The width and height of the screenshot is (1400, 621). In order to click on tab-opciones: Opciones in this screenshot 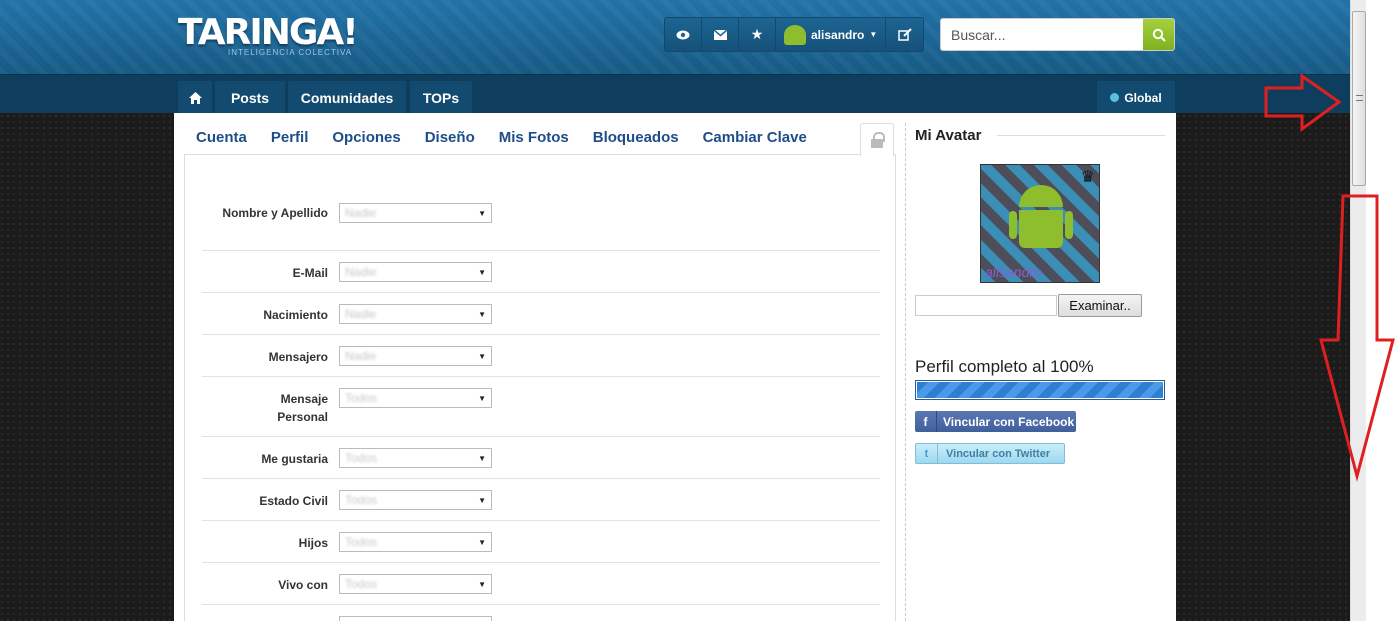, I will do `click(366, 141)`.